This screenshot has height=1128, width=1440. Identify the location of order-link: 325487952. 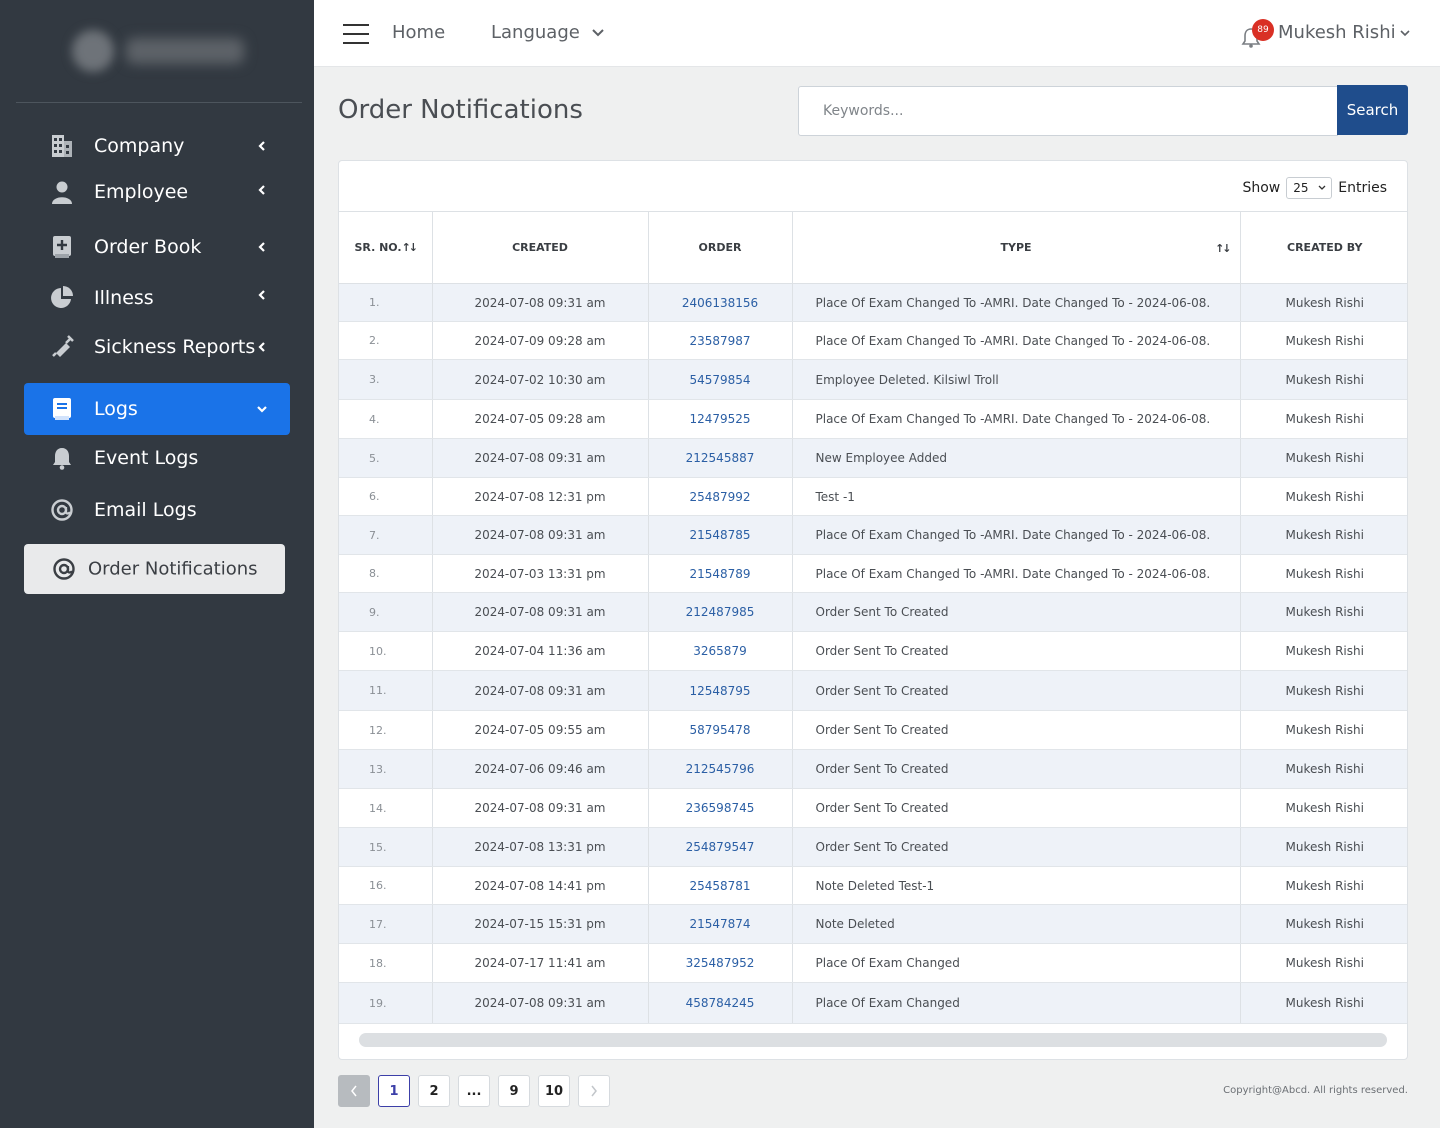
(720, 963).